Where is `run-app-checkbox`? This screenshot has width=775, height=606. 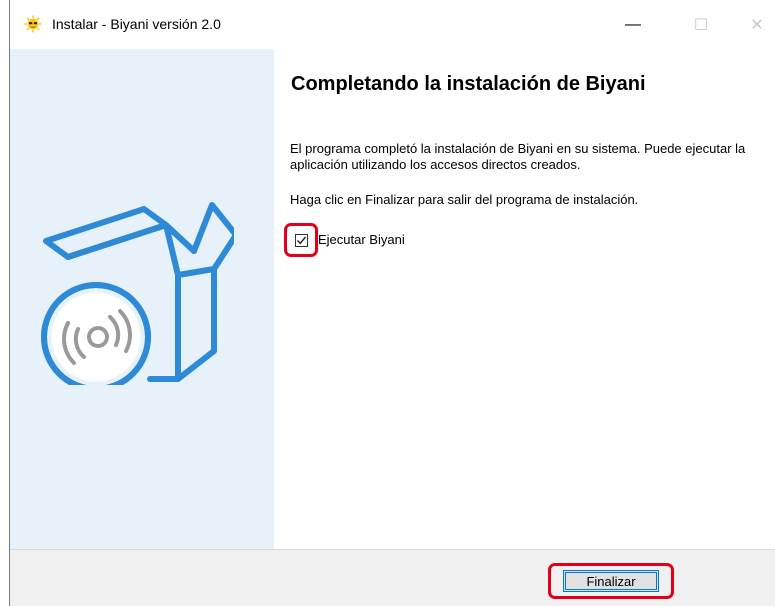 run-app-checkbox is located at coordinates (301, 240).